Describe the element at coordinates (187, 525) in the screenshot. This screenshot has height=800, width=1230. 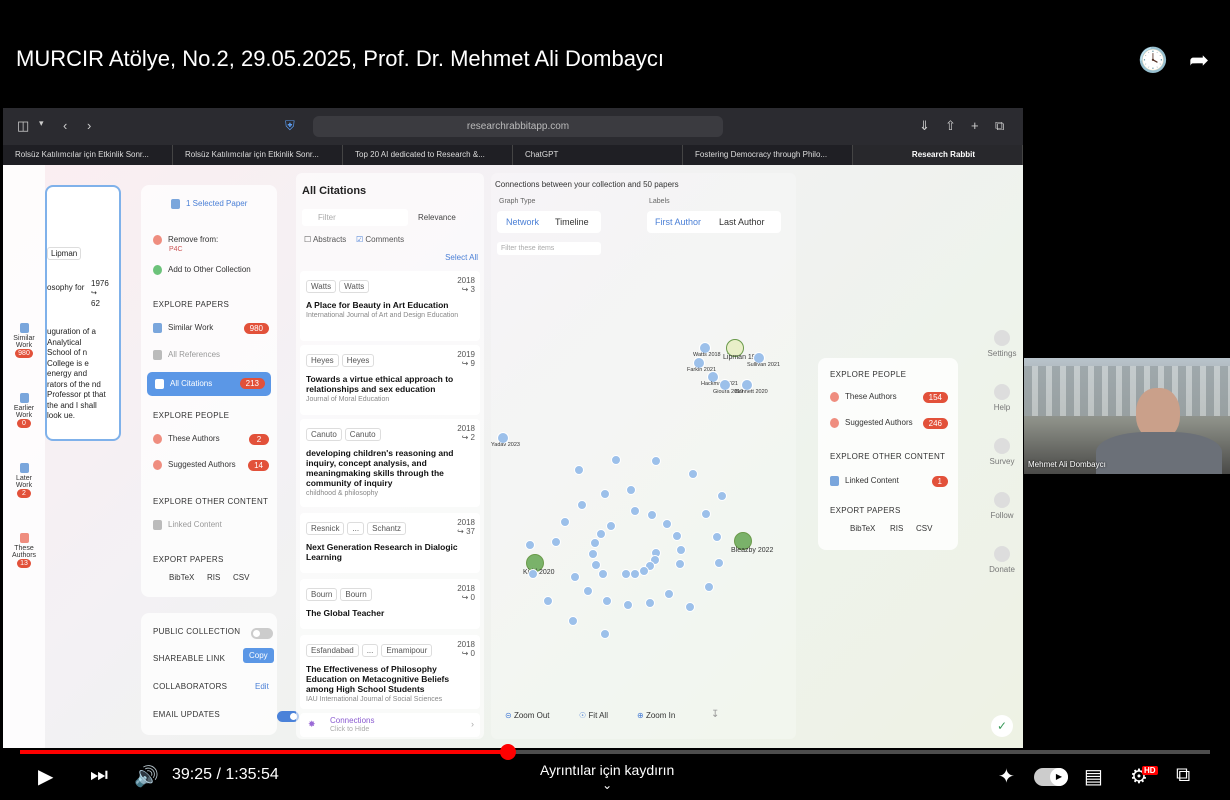
I see `linked-content-button: Linked Content` at that location.